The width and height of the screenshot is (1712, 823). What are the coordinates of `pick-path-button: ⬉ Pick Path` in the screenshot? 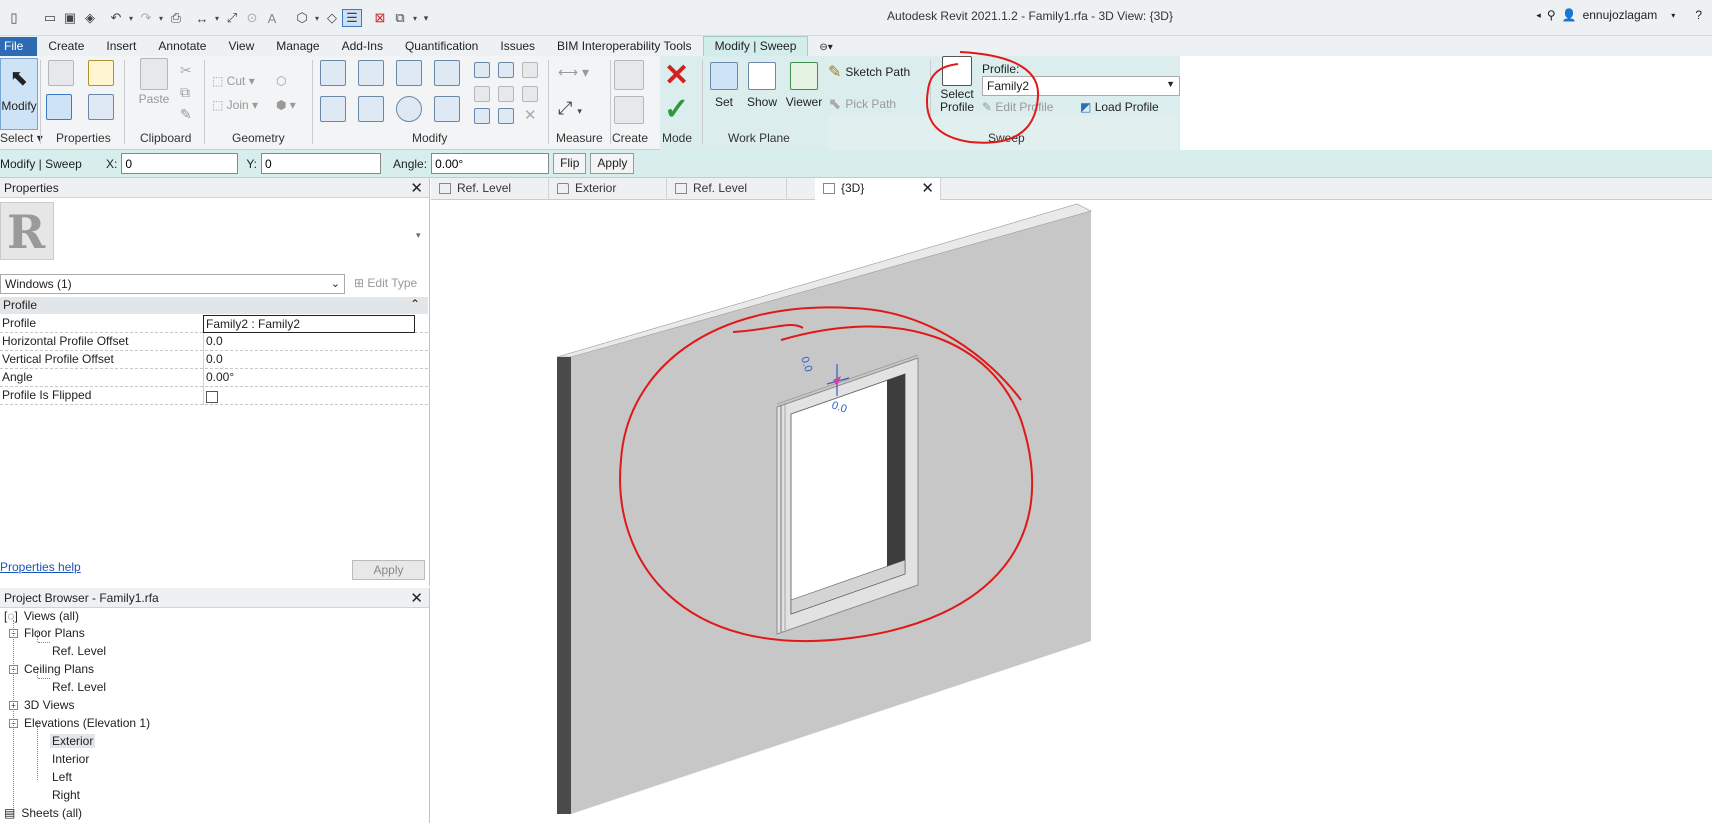 It's located at (862, 104).